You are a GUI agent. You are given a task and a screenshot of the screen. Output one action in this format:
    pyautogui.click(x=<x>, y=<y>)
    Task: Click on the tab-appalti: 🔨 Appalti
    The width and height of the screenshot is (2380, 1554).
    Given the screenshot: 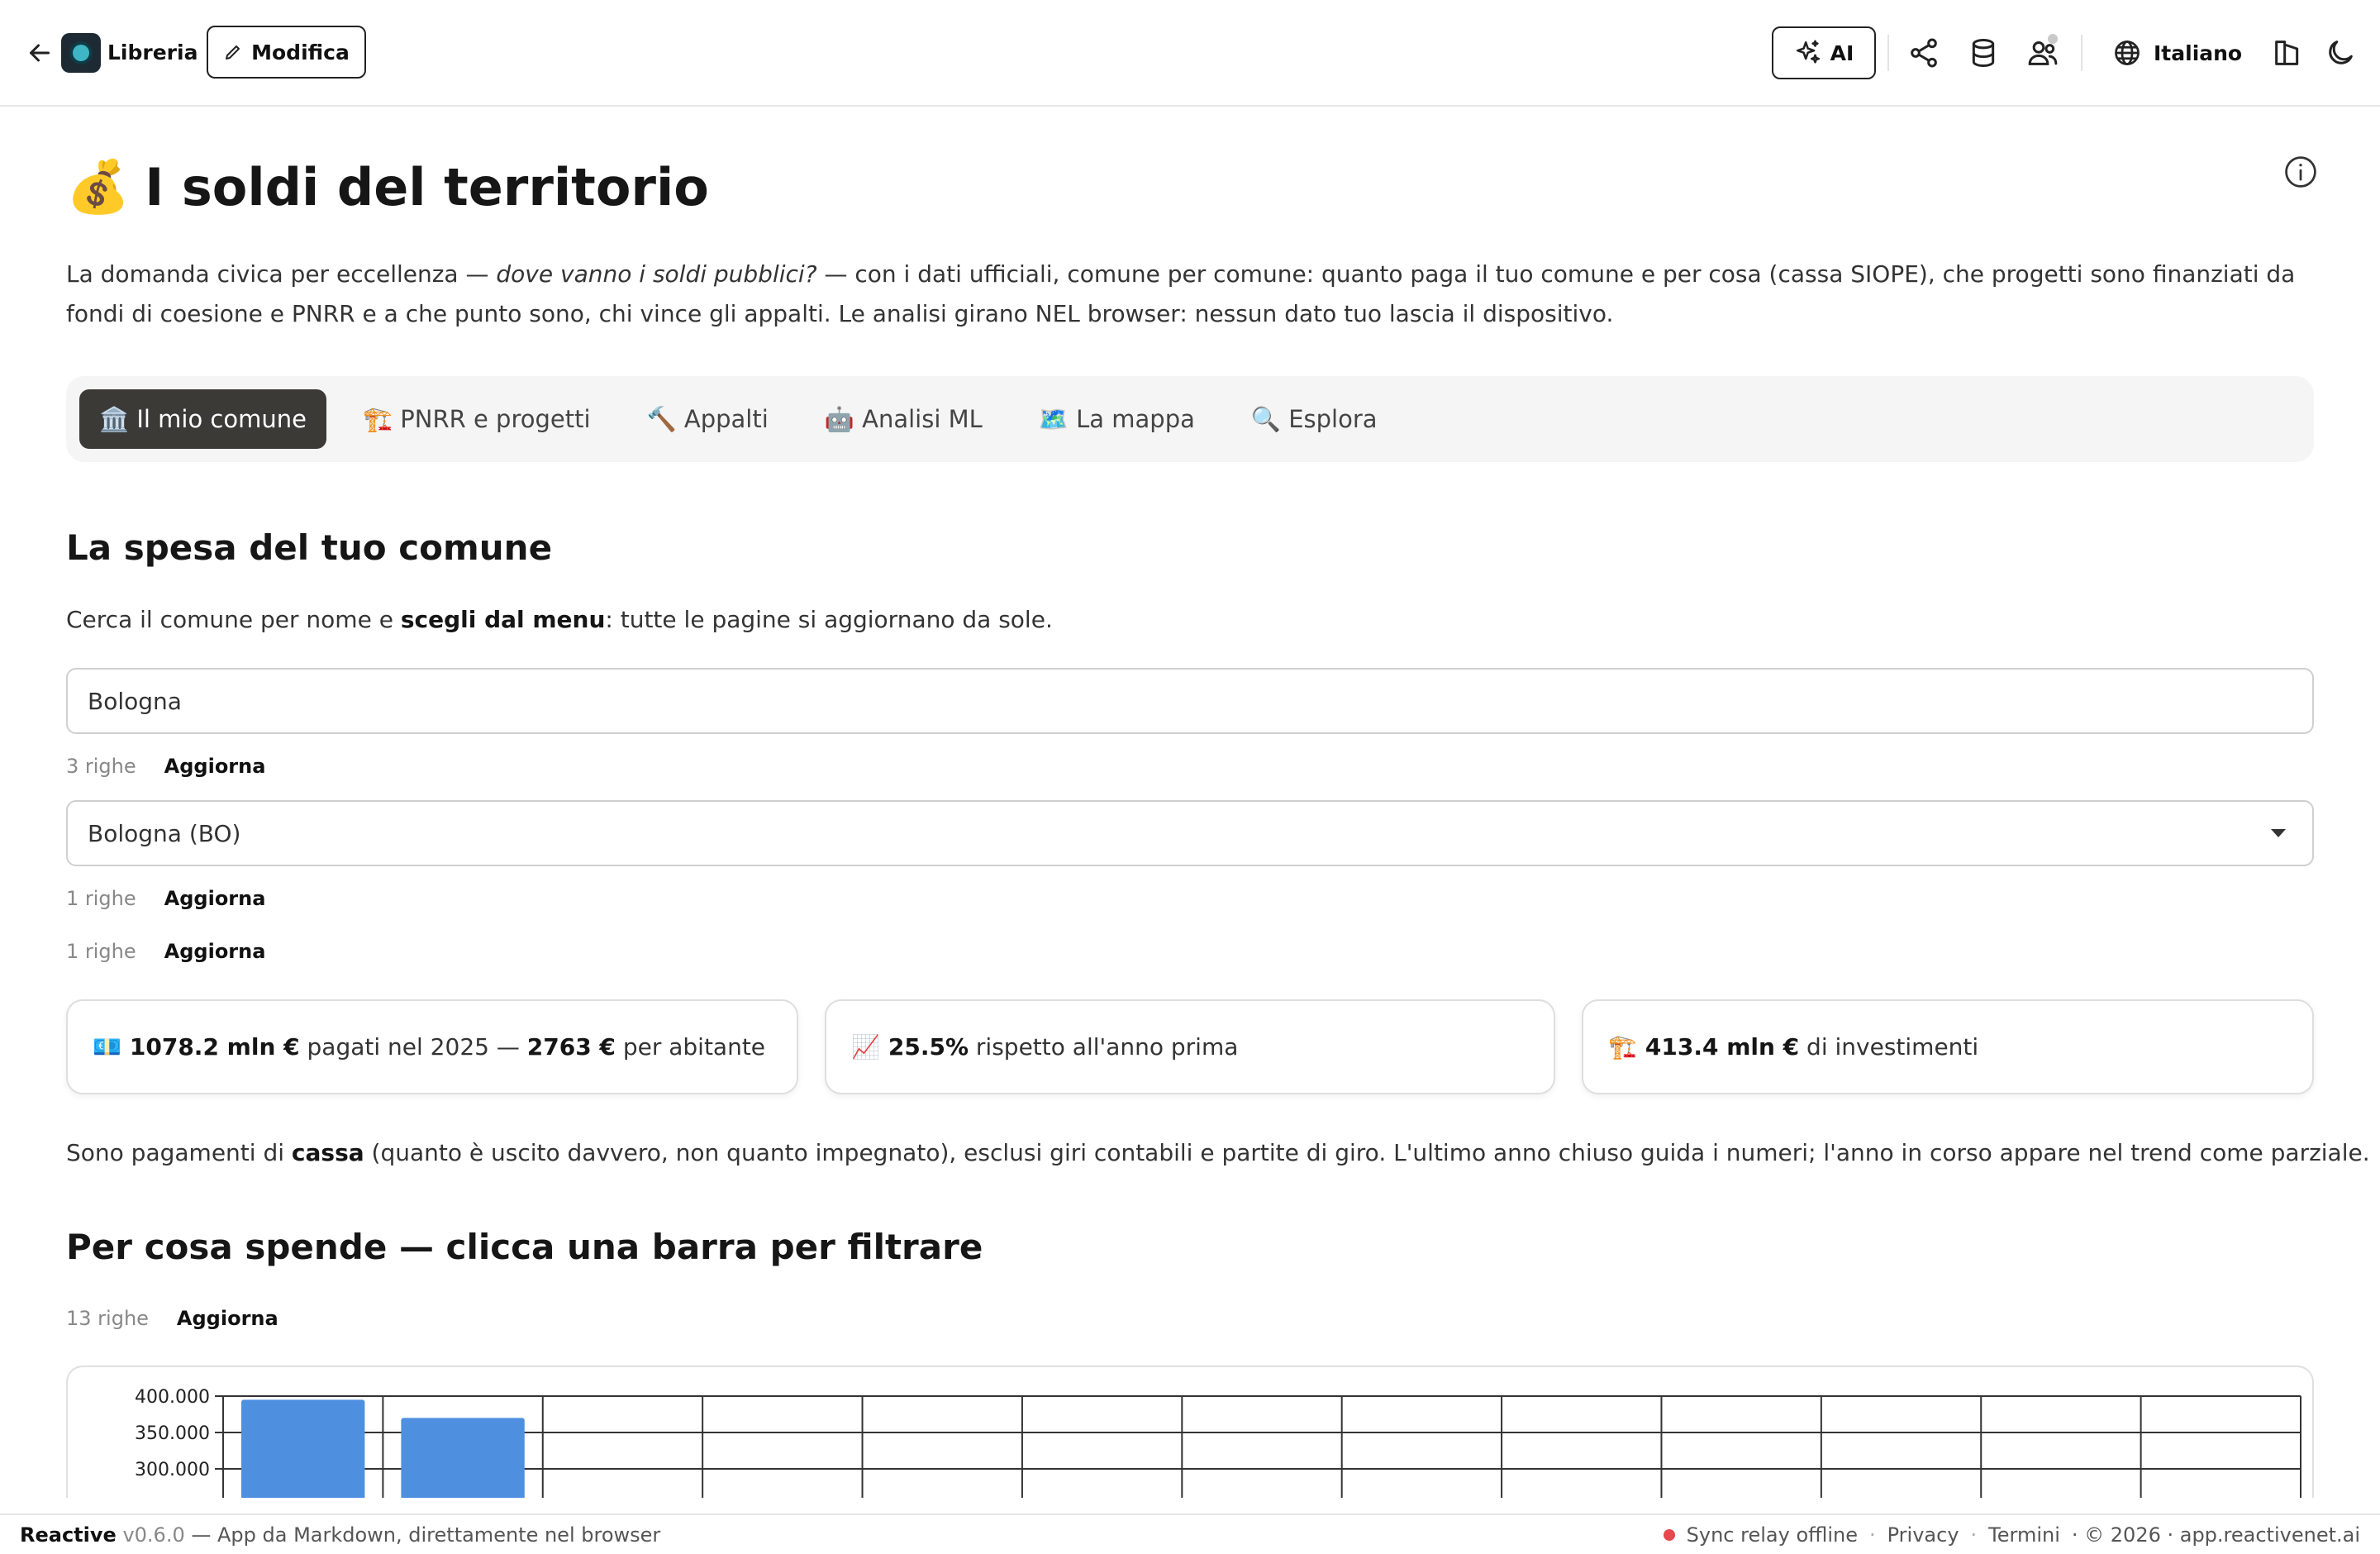 What is the action you would take?
    pyautogui.click(x=707, y=419)
    